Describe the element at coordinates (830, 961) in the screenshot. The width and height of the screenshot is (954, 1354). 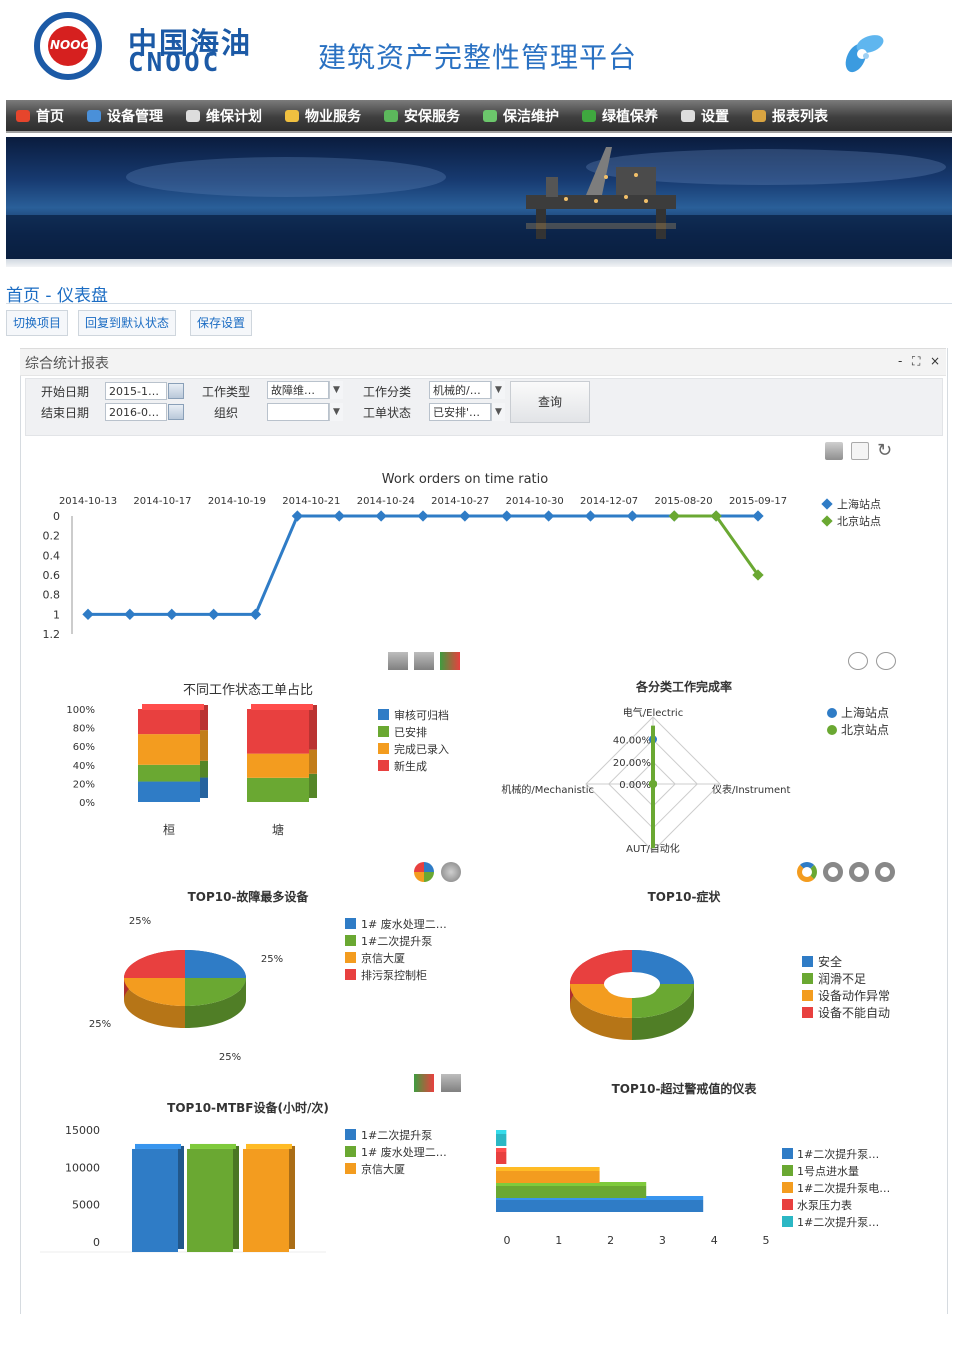
I see `legend-label: 安全` at that location.